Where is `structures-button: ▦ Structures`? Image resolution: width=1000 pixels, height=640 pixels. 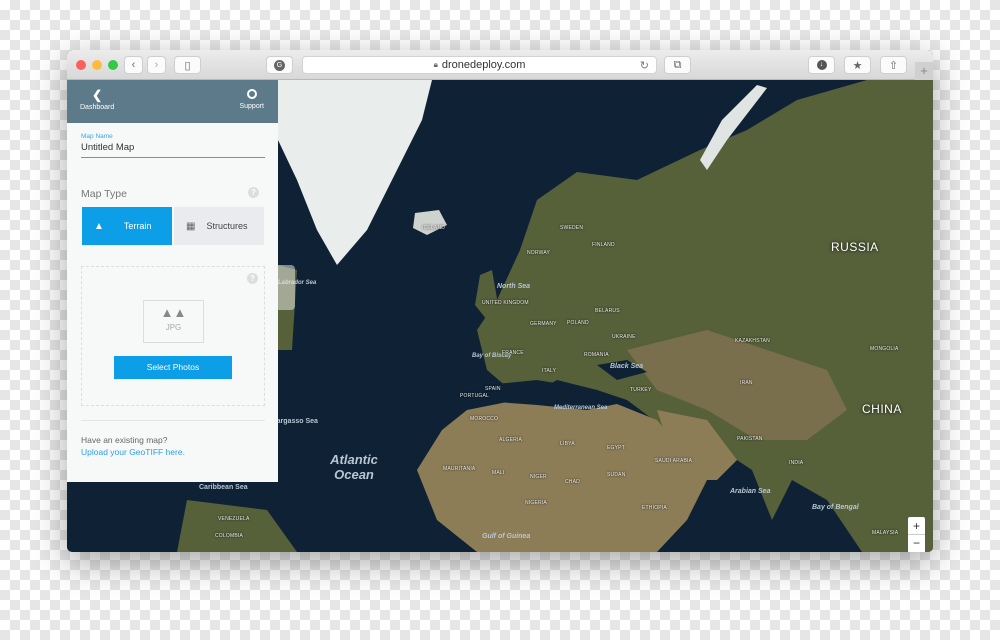
structures-button: ▦ Structures is located at coordinates (219, 226).